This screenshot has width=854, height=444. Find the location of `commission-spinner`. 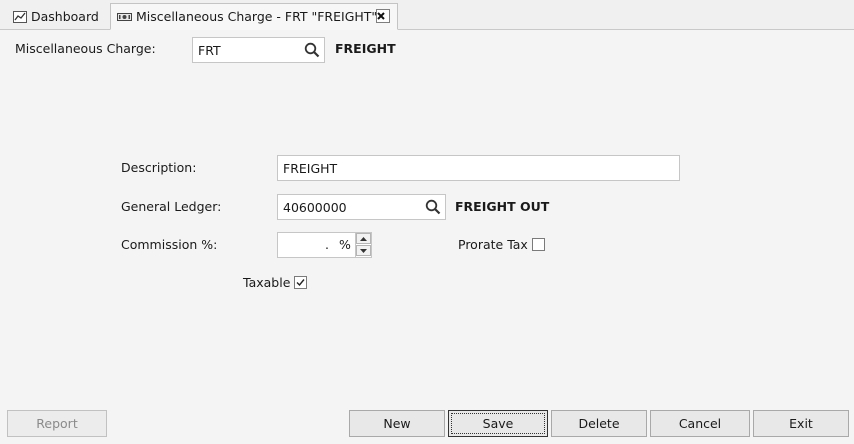

commission-spinner is located at coordinates (363, 245).